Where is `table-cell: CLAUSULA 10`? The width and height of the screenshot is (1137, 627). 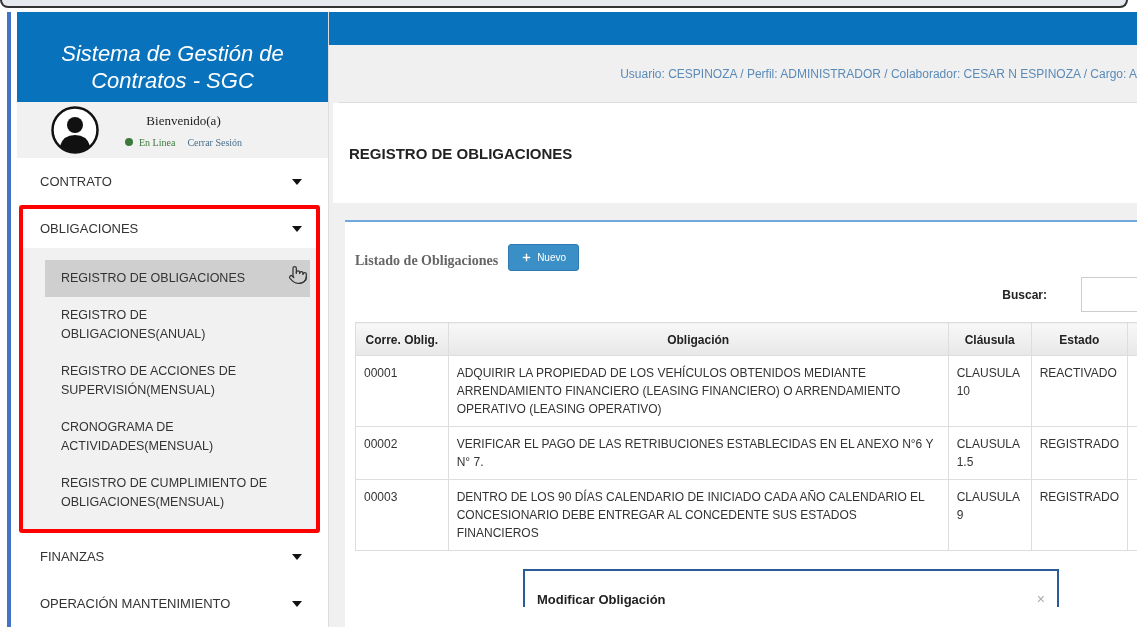 table-cell: CLAUSULA 10 is located at coordinates (990, 391).